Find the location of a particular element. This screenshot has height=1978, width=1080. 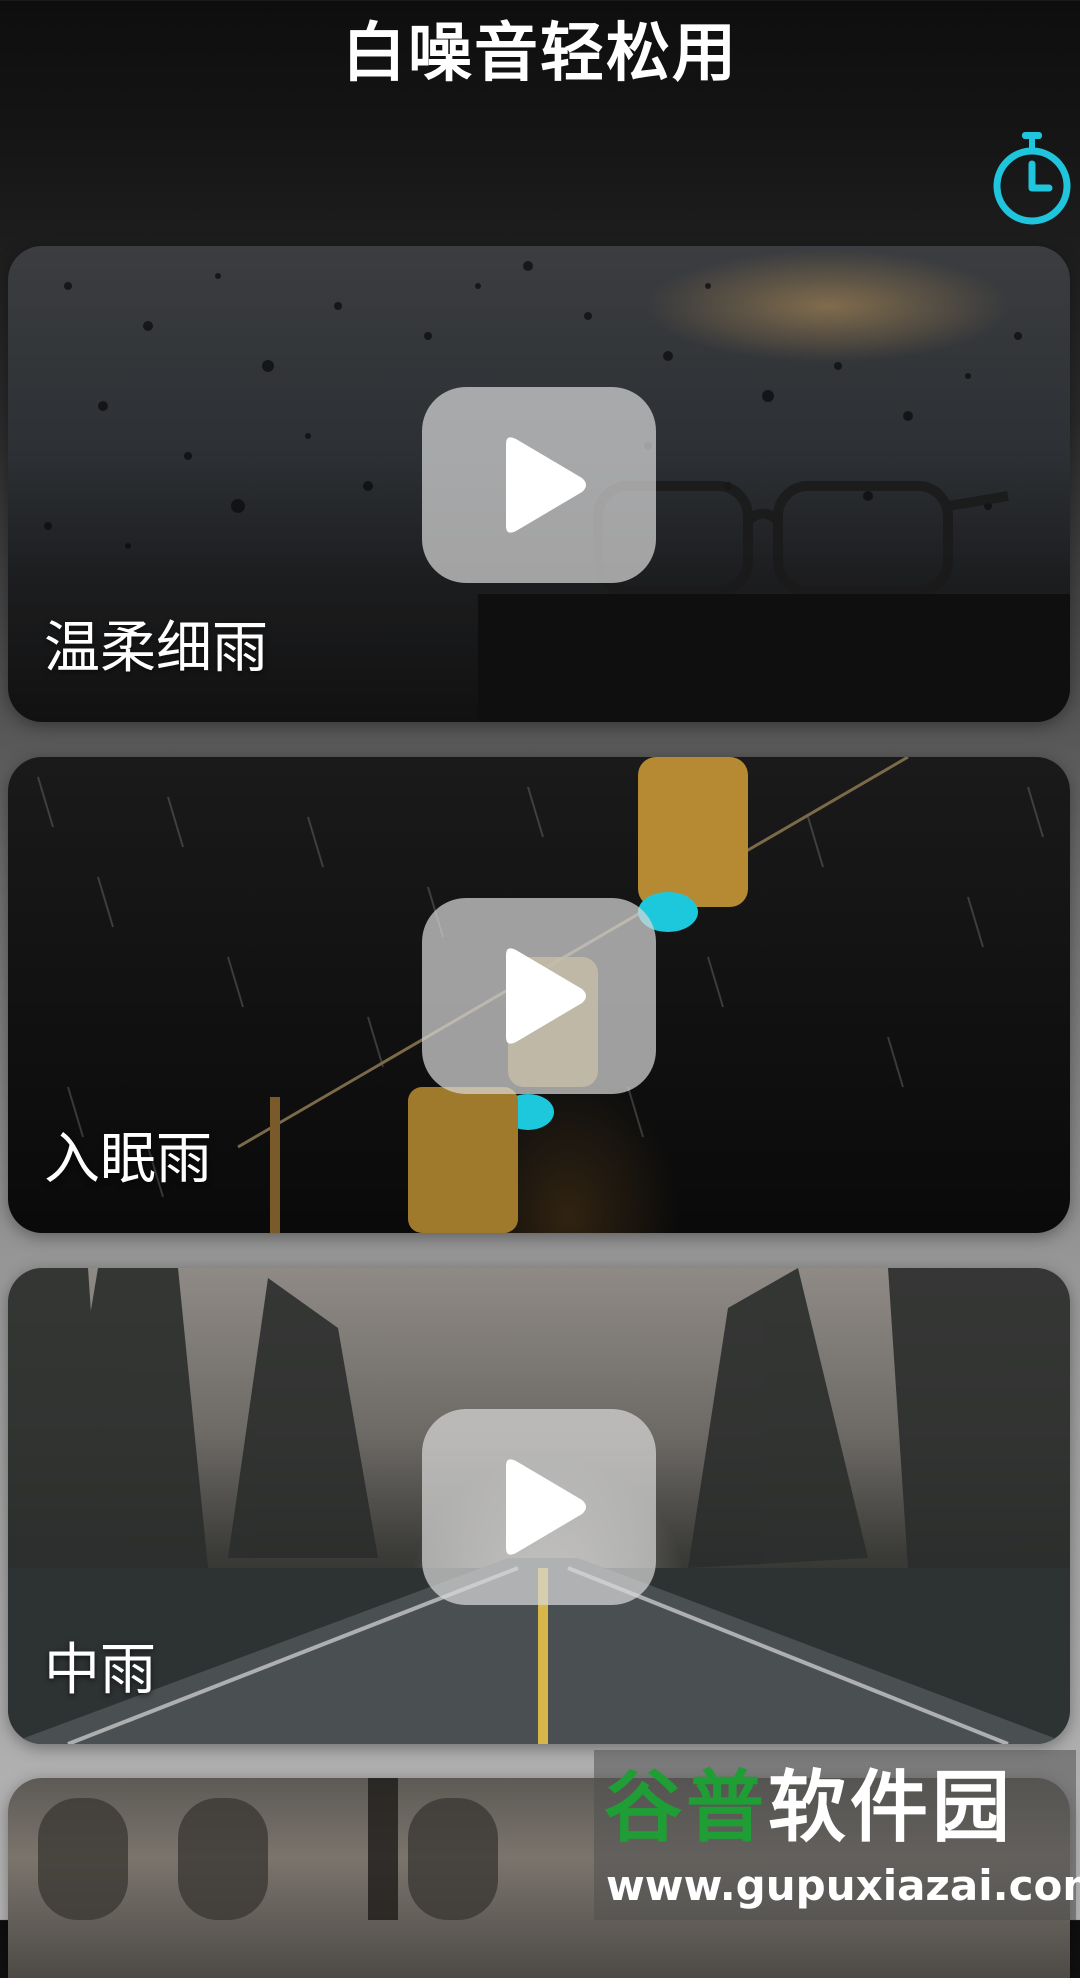

timer-icon is located at coordinates (1032, 178).